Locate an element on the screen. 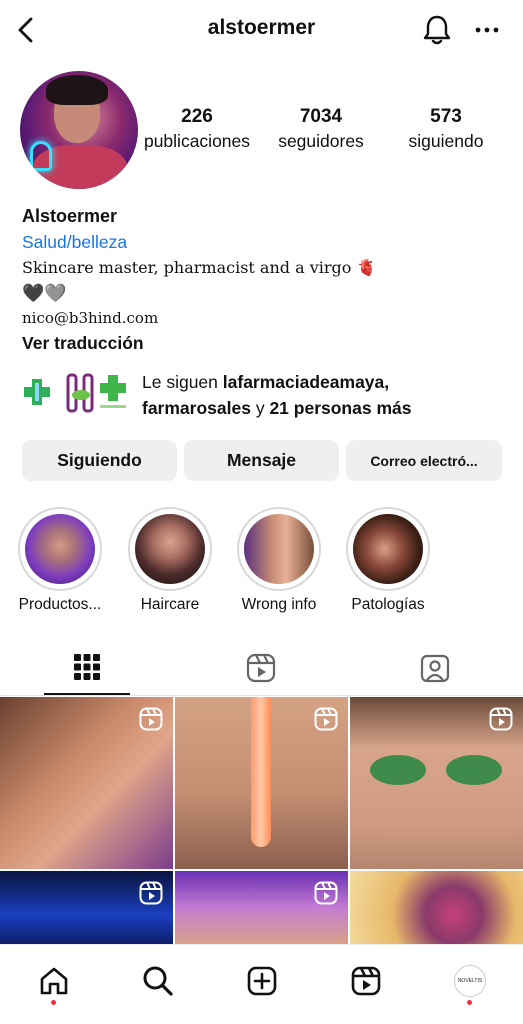 This screenshot has height=1024, width=523. eye-patch-right is located at coordinates (474, 770).